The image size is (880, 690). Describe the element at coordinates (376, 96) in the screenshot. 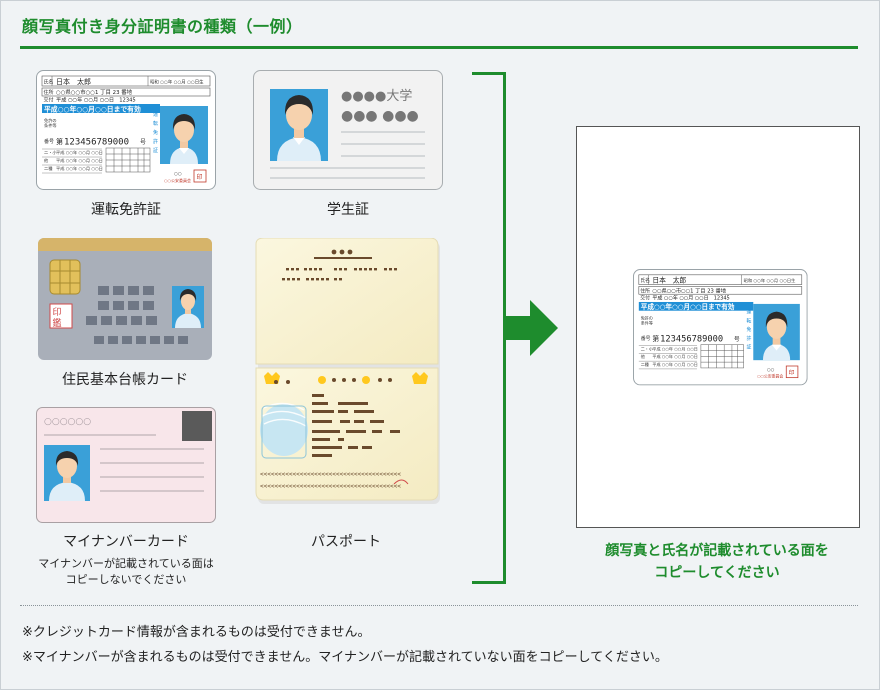

I see `student-univ: ●●●●大学` at that location.